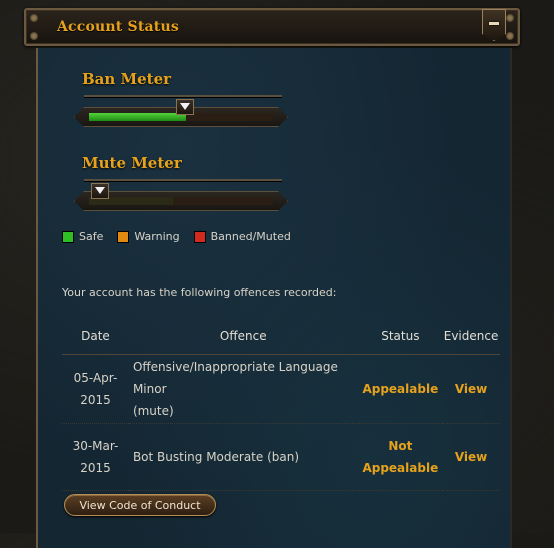 This screenshot has height=548, width=554. Describe the element at coordinates (127, 79) in the screenshot. I see `ban-meter-title: Ban Meter` at that location.